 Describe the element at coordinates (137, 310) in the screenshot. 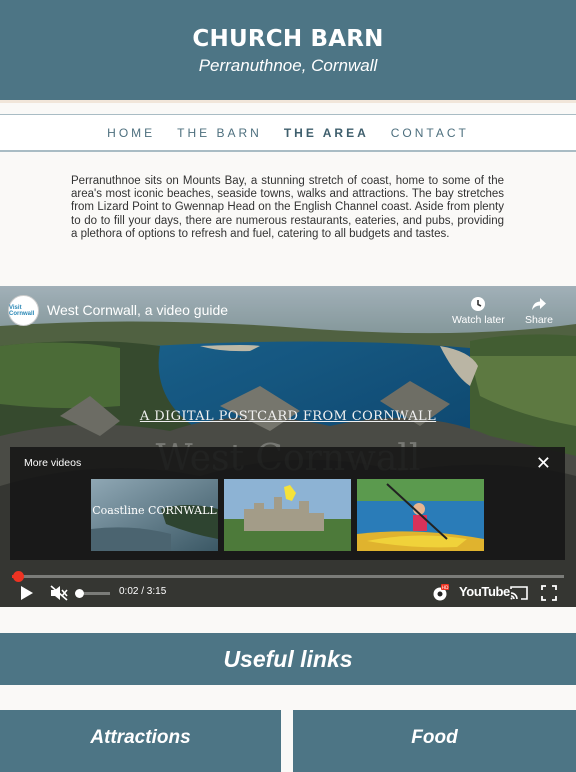

I see `video-title: West Cornwall, a video guide` at that location.